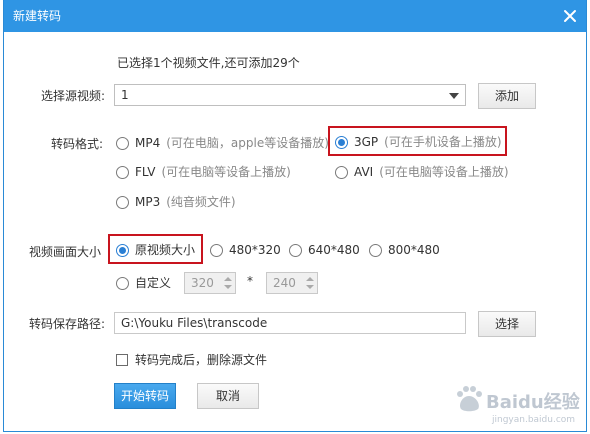 The height and width of the screenshot is (434, 590). I want to click on size-option-name: 800*480, so click(414, 250).